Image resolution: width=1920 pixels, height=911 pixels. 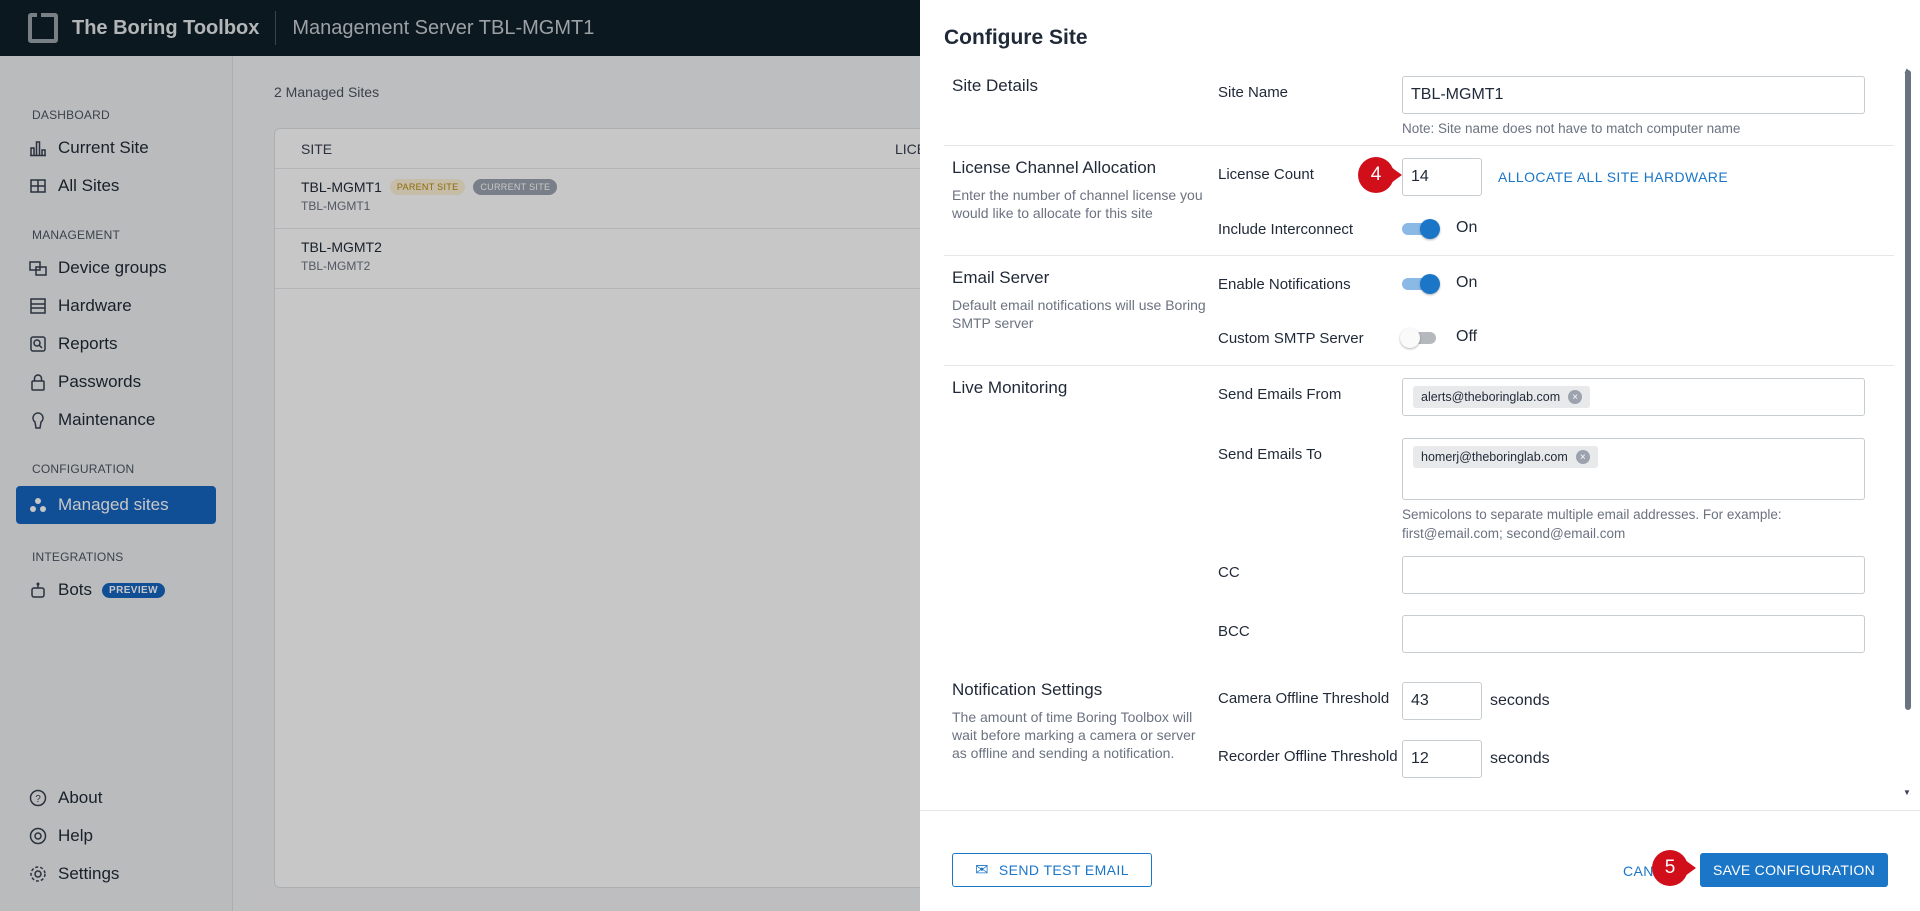 What do you see at coordinates (1001, 277) in the screenshot?
I see `section-title: Email Server` at bounding box center [1001, 277].